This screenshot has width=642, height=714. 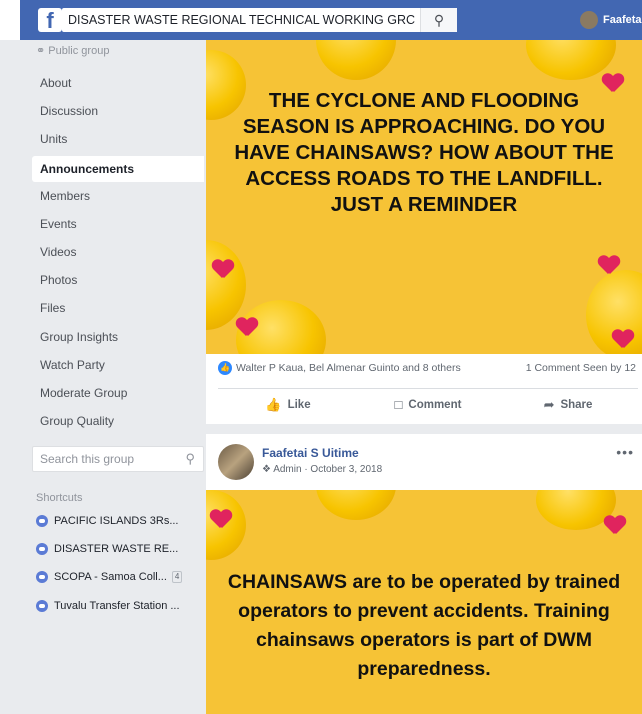 What do you see at coordinates (118, 139) in the screenshot?
I see `sidebar-item-units: Units` at bounding box center [118, 139].